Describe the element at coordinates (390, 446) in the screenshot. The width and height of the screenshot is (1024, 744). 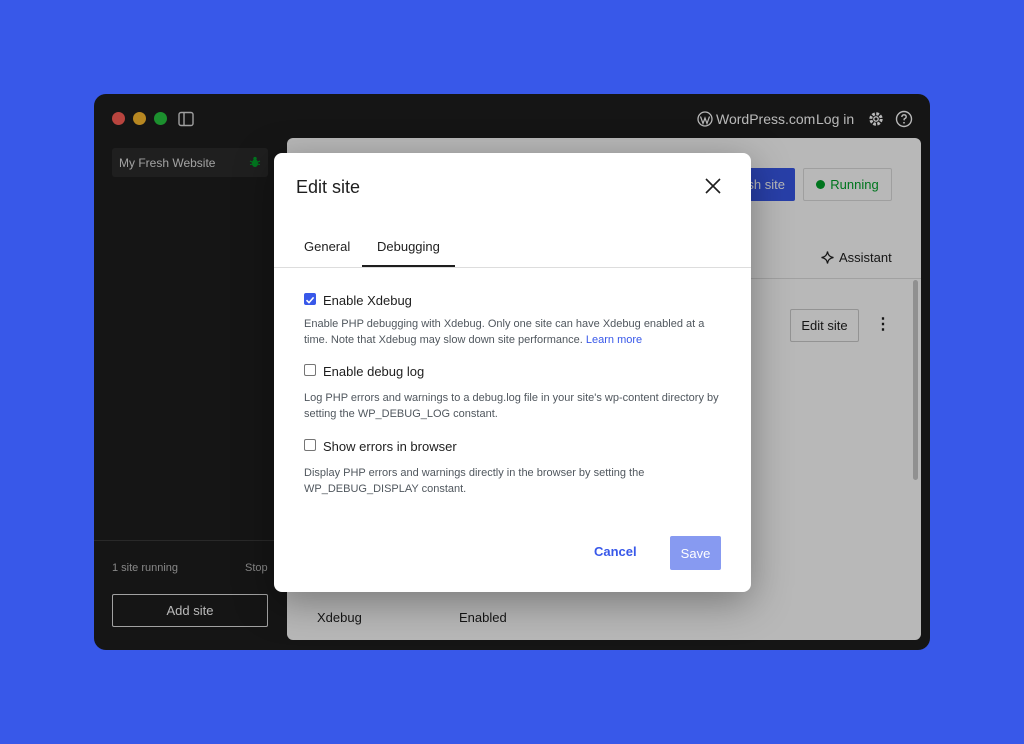
I see `show-errors-label: Show errors in browser` at that location.